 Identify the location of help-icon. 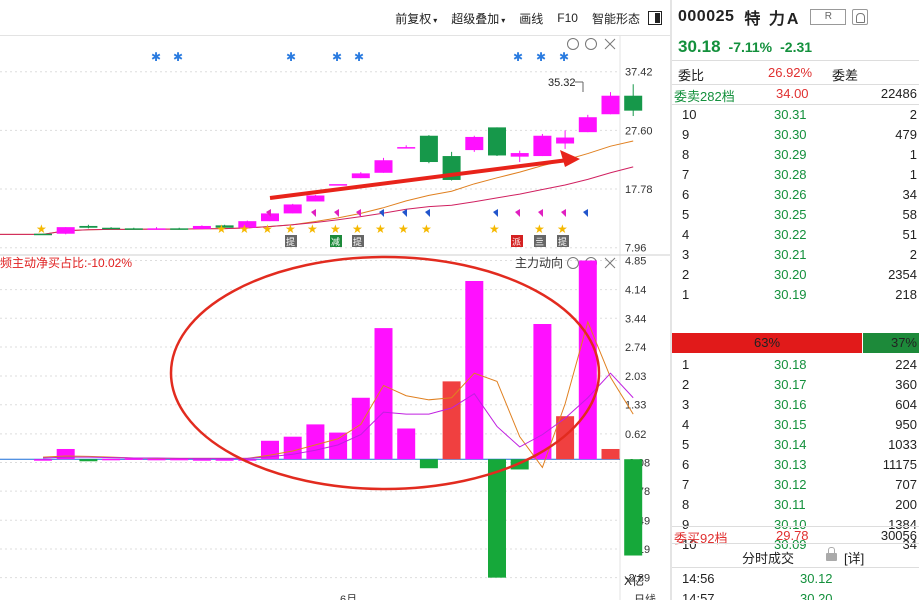
(591, 44).